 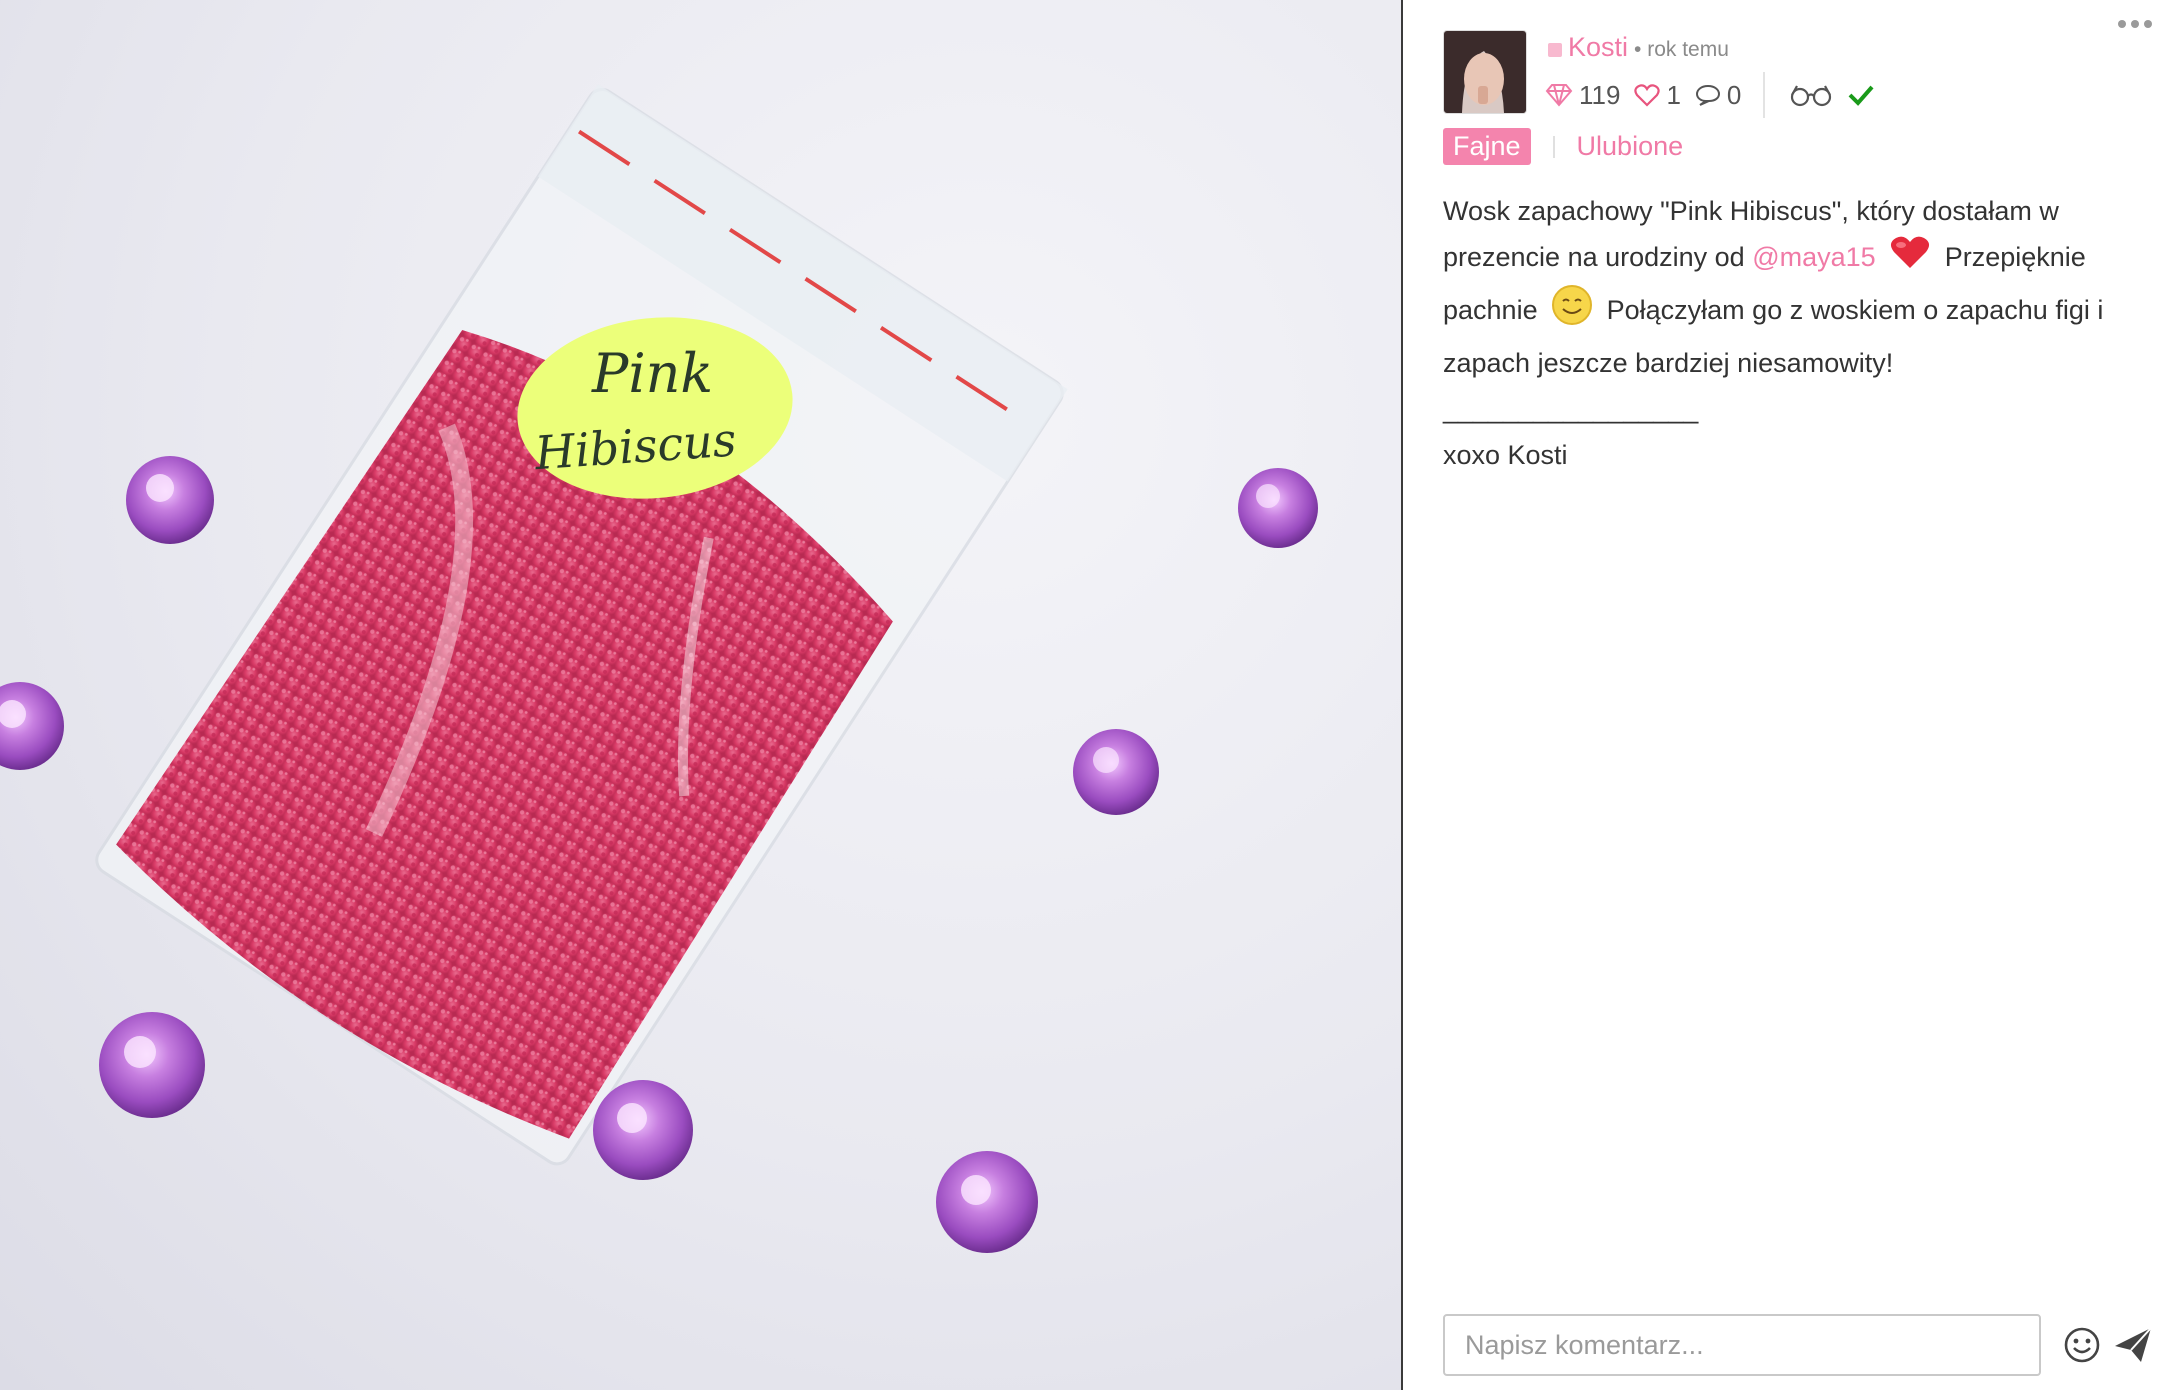 What do you see at coordinates (1630, 146) in the screenshot?
I see `tab-ulubione: Ulubione` at bounding box center [1630, 146].